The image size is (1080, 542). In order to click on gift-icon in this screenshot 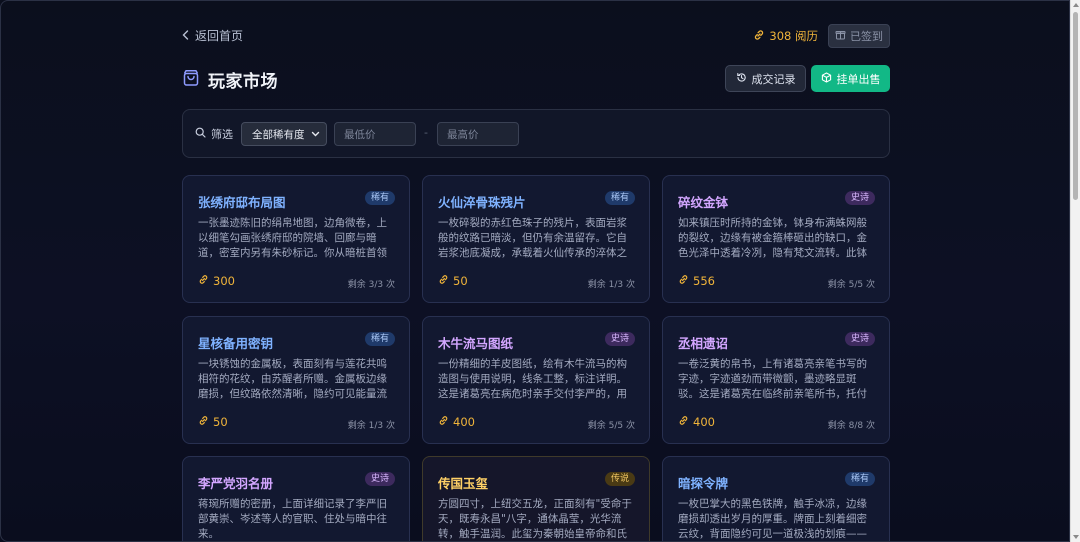, I will do `click(840, 36)`.